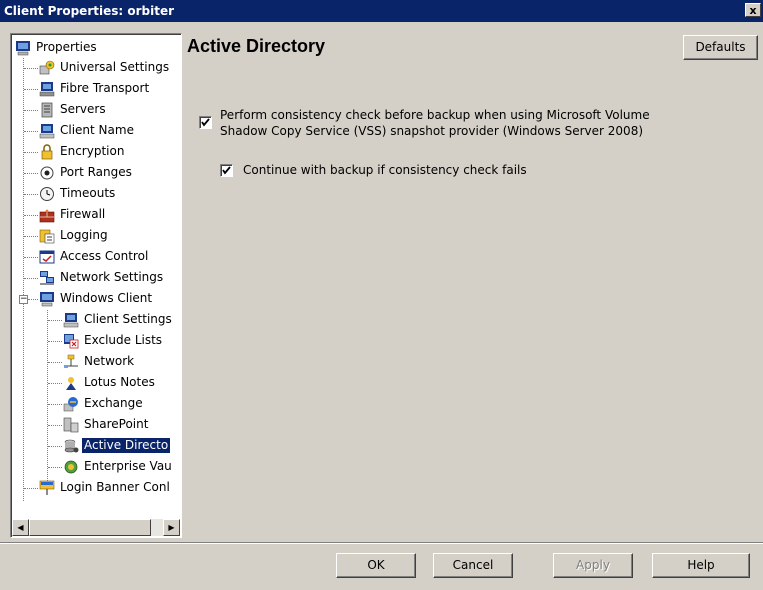 The width and height of the screenshot is (763, 590). I want to click on tree-item-label: Lotus Notes, so click(119, 382).